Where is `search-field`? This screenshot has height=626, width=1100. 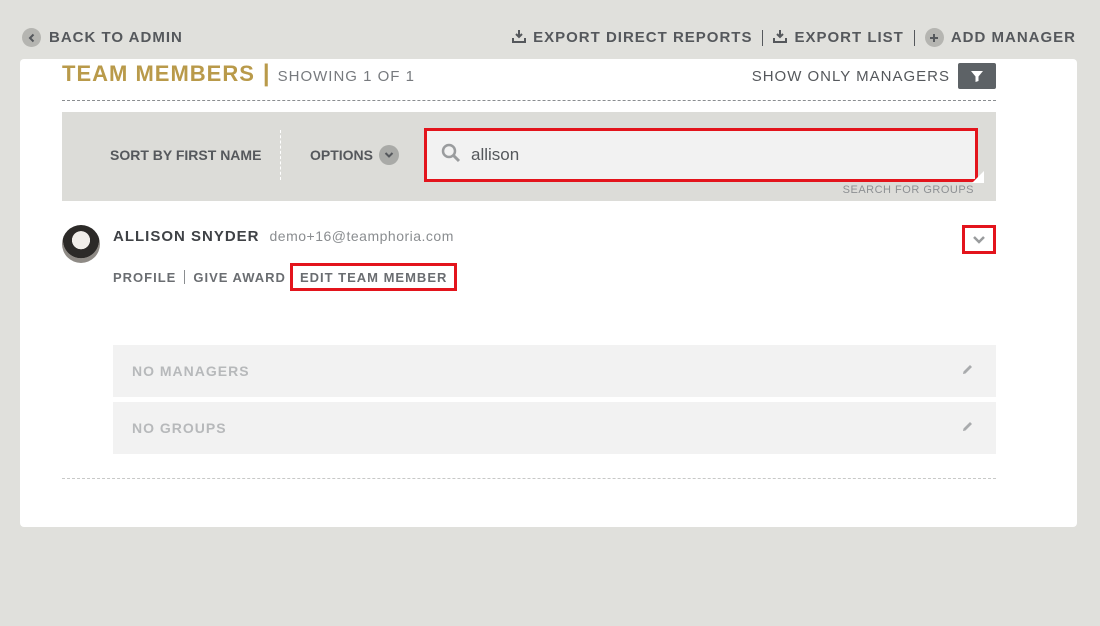 search-field is located at coordinates (701, 155).